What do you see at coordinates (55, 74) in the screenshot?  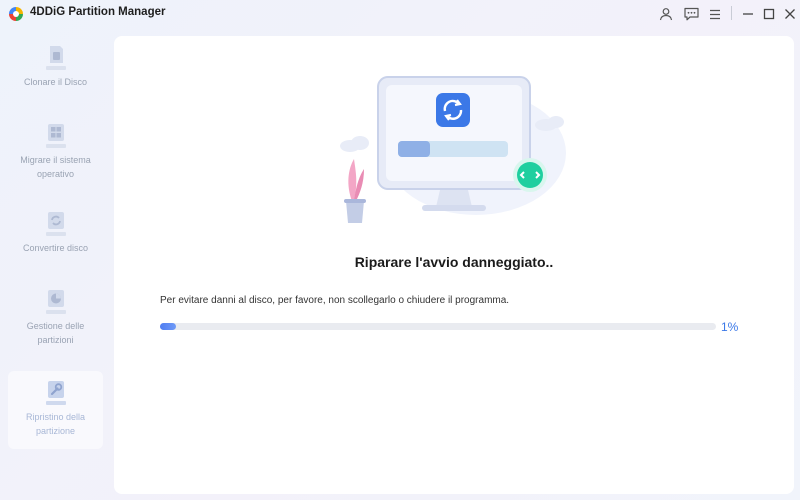 I see `sidebar-item-clone-disk: Clonare il Disco` at bounding box center [55, 74].